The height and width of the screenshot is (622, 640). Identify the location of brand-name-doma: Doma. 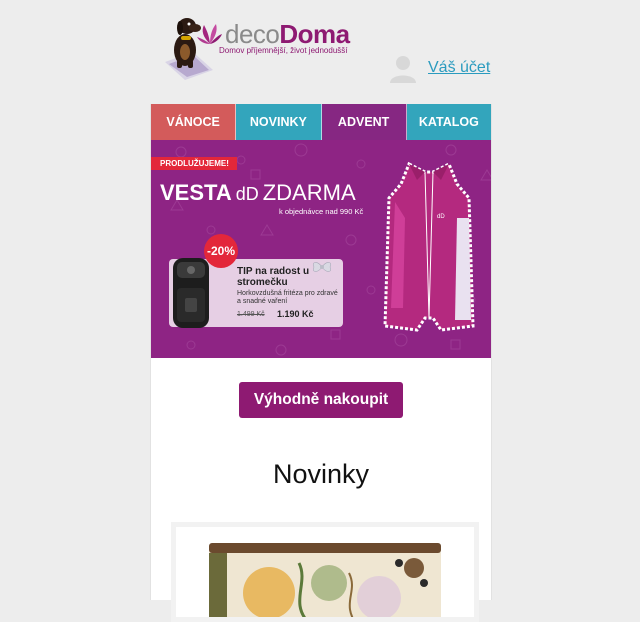
(314, 33).